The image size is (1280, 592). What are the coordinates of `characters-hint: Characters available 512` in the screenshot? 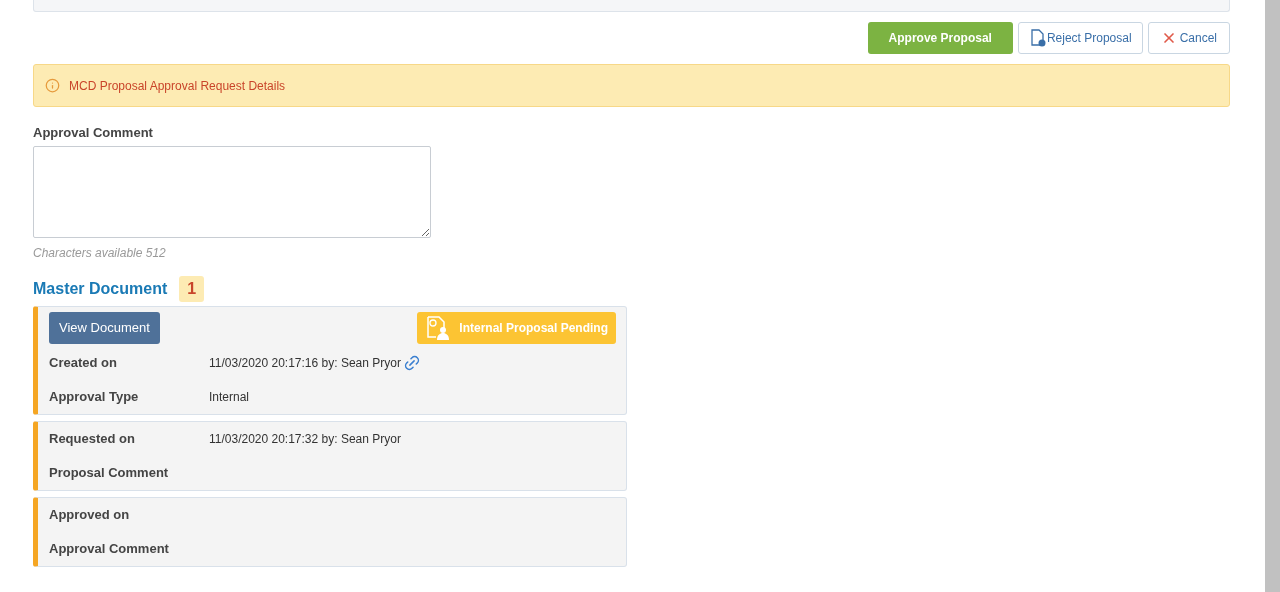 It's located at (99, 253).